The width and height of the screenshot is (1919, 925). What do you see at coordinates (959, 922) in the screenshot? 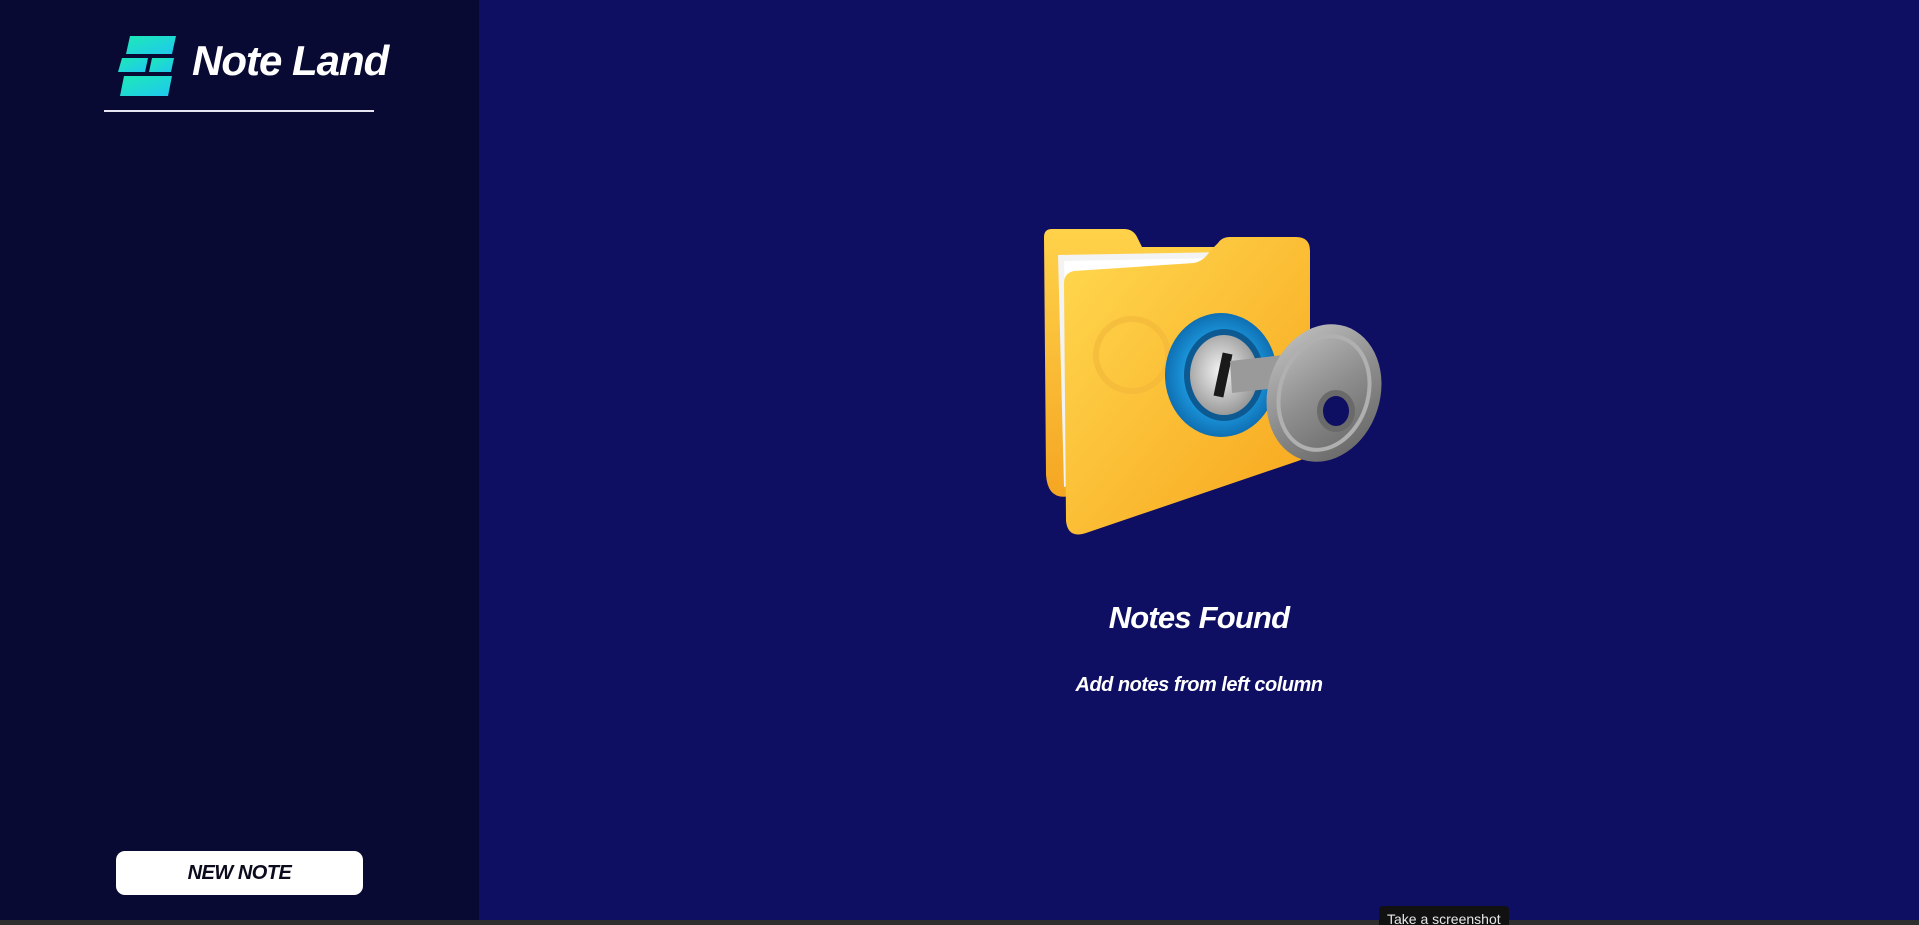
I see `bottom-bar` at bounding box center [959, 922].